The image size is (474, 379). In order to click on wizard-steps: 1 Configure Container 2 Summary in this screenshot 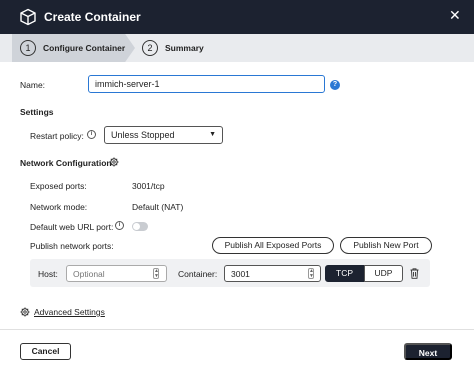, I will do `click(237, 48)`.